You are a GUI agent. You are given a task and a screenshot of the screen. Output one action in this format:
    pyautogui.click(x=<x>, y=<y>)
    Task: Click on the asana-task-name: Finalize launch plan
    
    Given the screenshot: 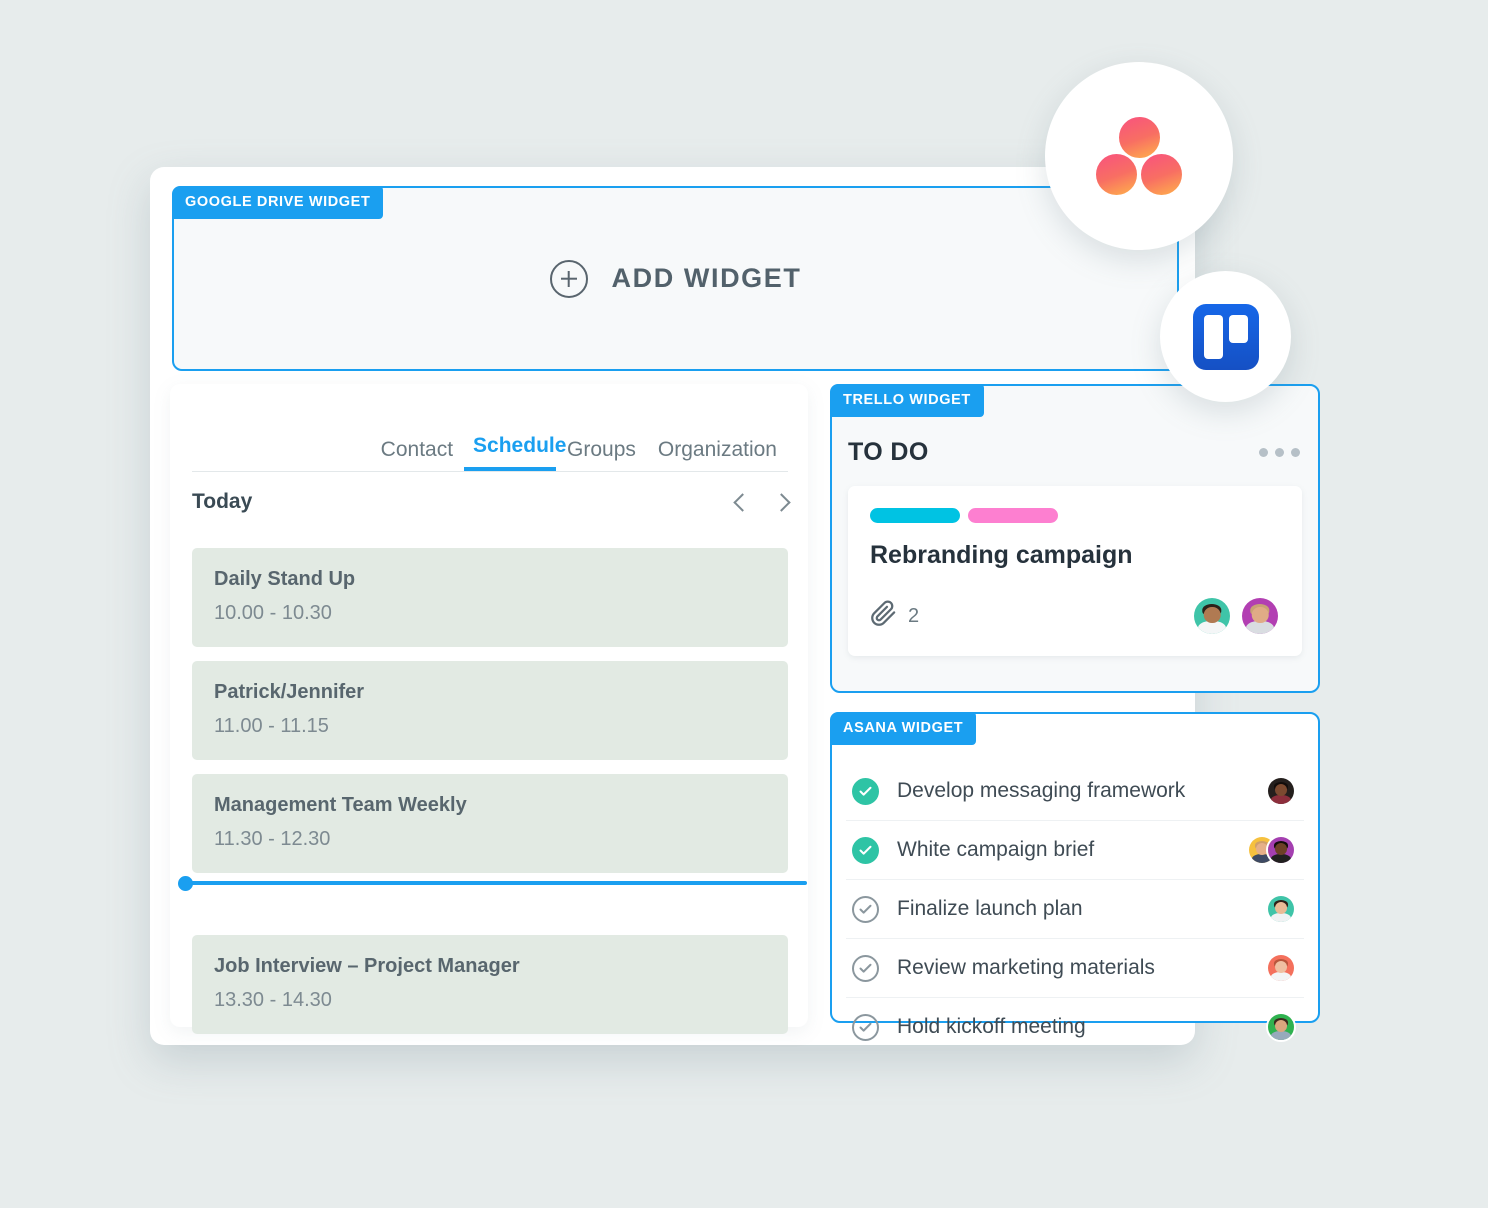 What is the action you would take?
    pyautogui.click(x=990, y=908)
    